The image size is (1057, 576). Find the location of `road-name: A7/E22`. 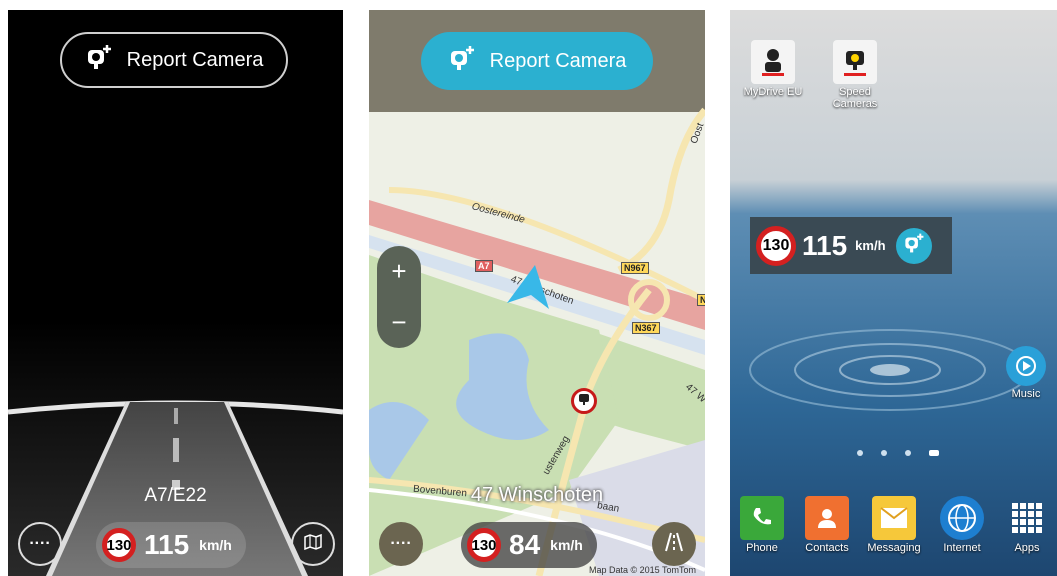

road-name: A7/E22 is located at coordinates (175, 495).